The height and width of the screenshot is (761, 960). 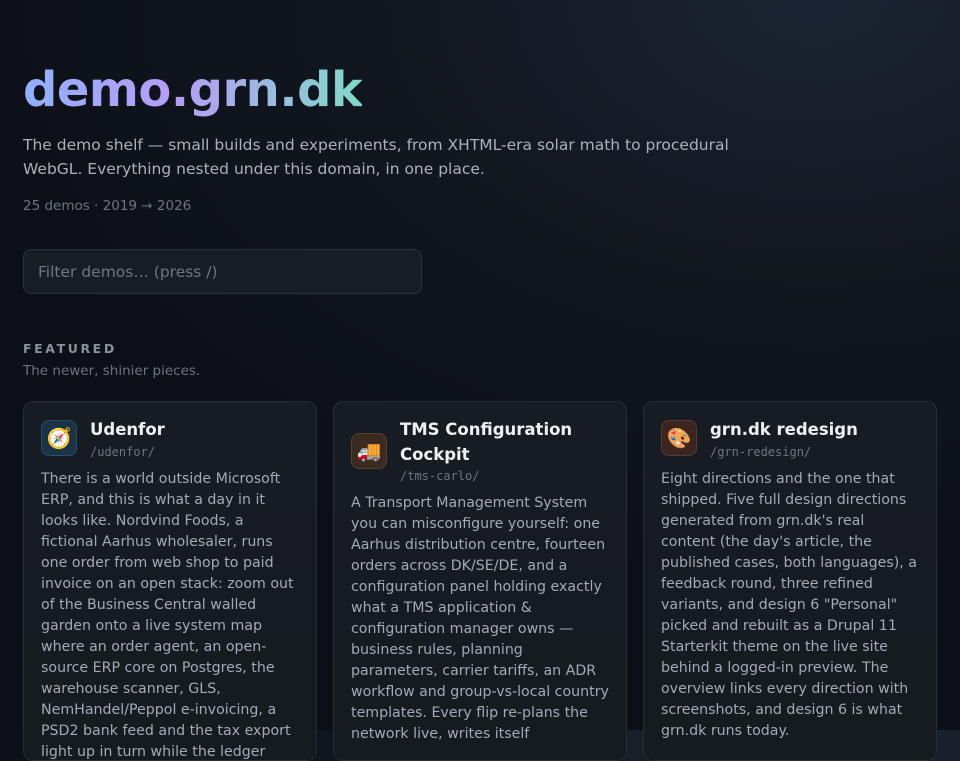 I want to click on truck-icon: 🚚, so click(x=369, y=451).